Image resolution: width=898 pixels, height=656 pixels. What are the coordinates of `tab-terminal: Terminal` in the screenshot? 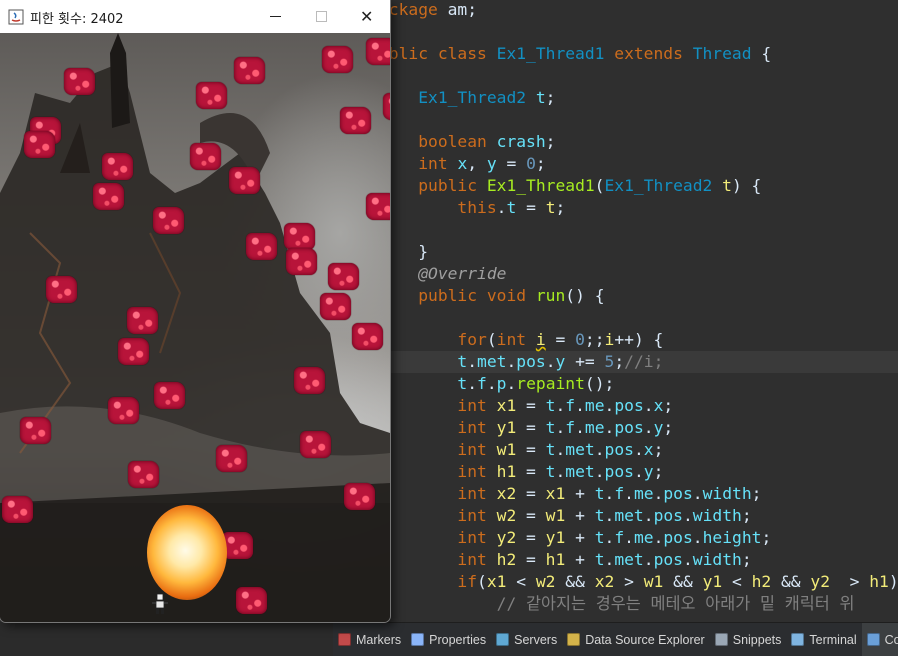 It's located at (823, 639).